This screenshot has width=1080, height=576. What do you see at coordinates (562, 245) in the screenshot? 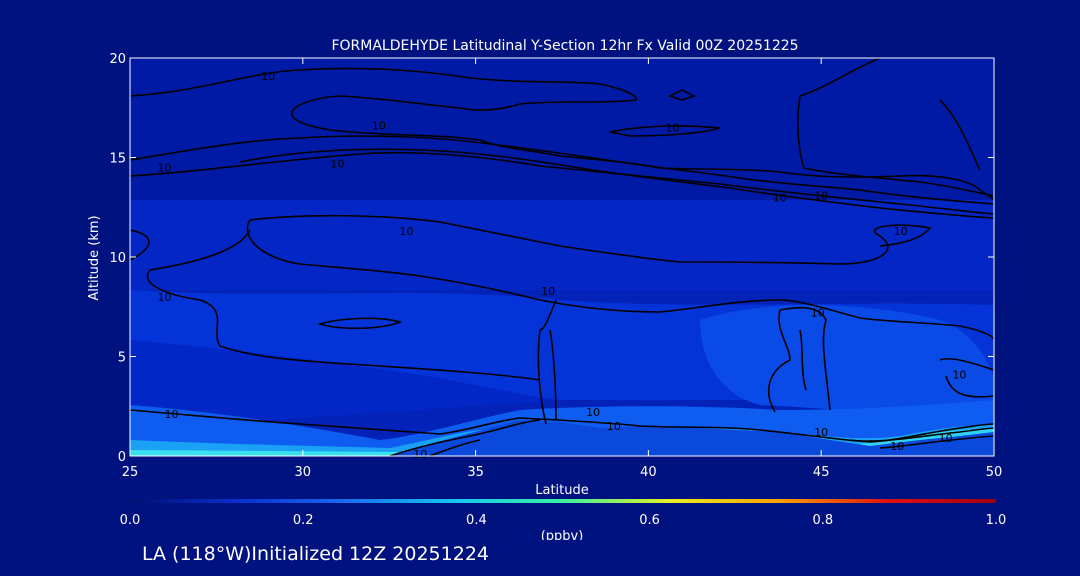
I see `band-upper-mid` at bounding box center [562, 245].